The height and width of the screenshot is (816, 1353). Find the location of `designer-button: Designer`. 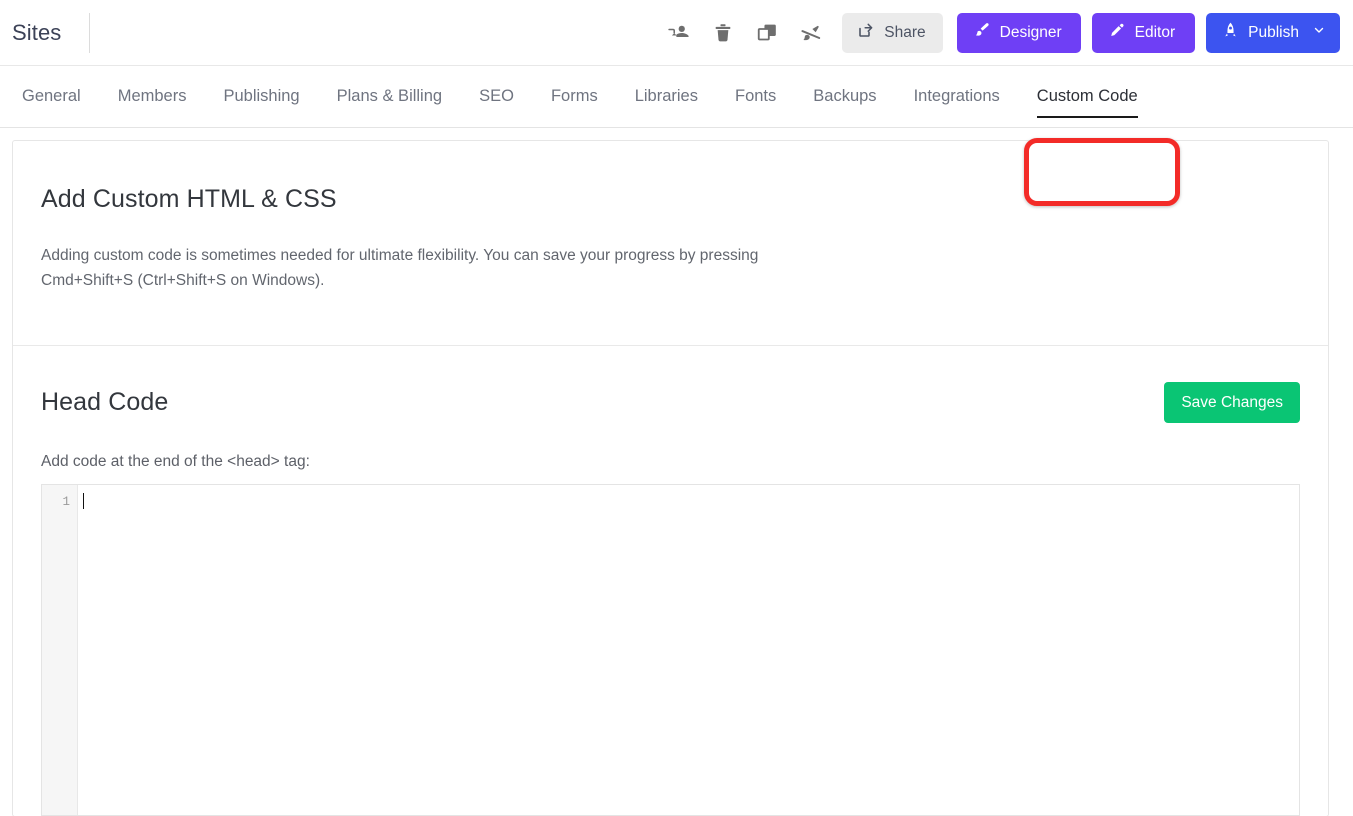

designer-button: Designer is located at coordinates (1018, 32).